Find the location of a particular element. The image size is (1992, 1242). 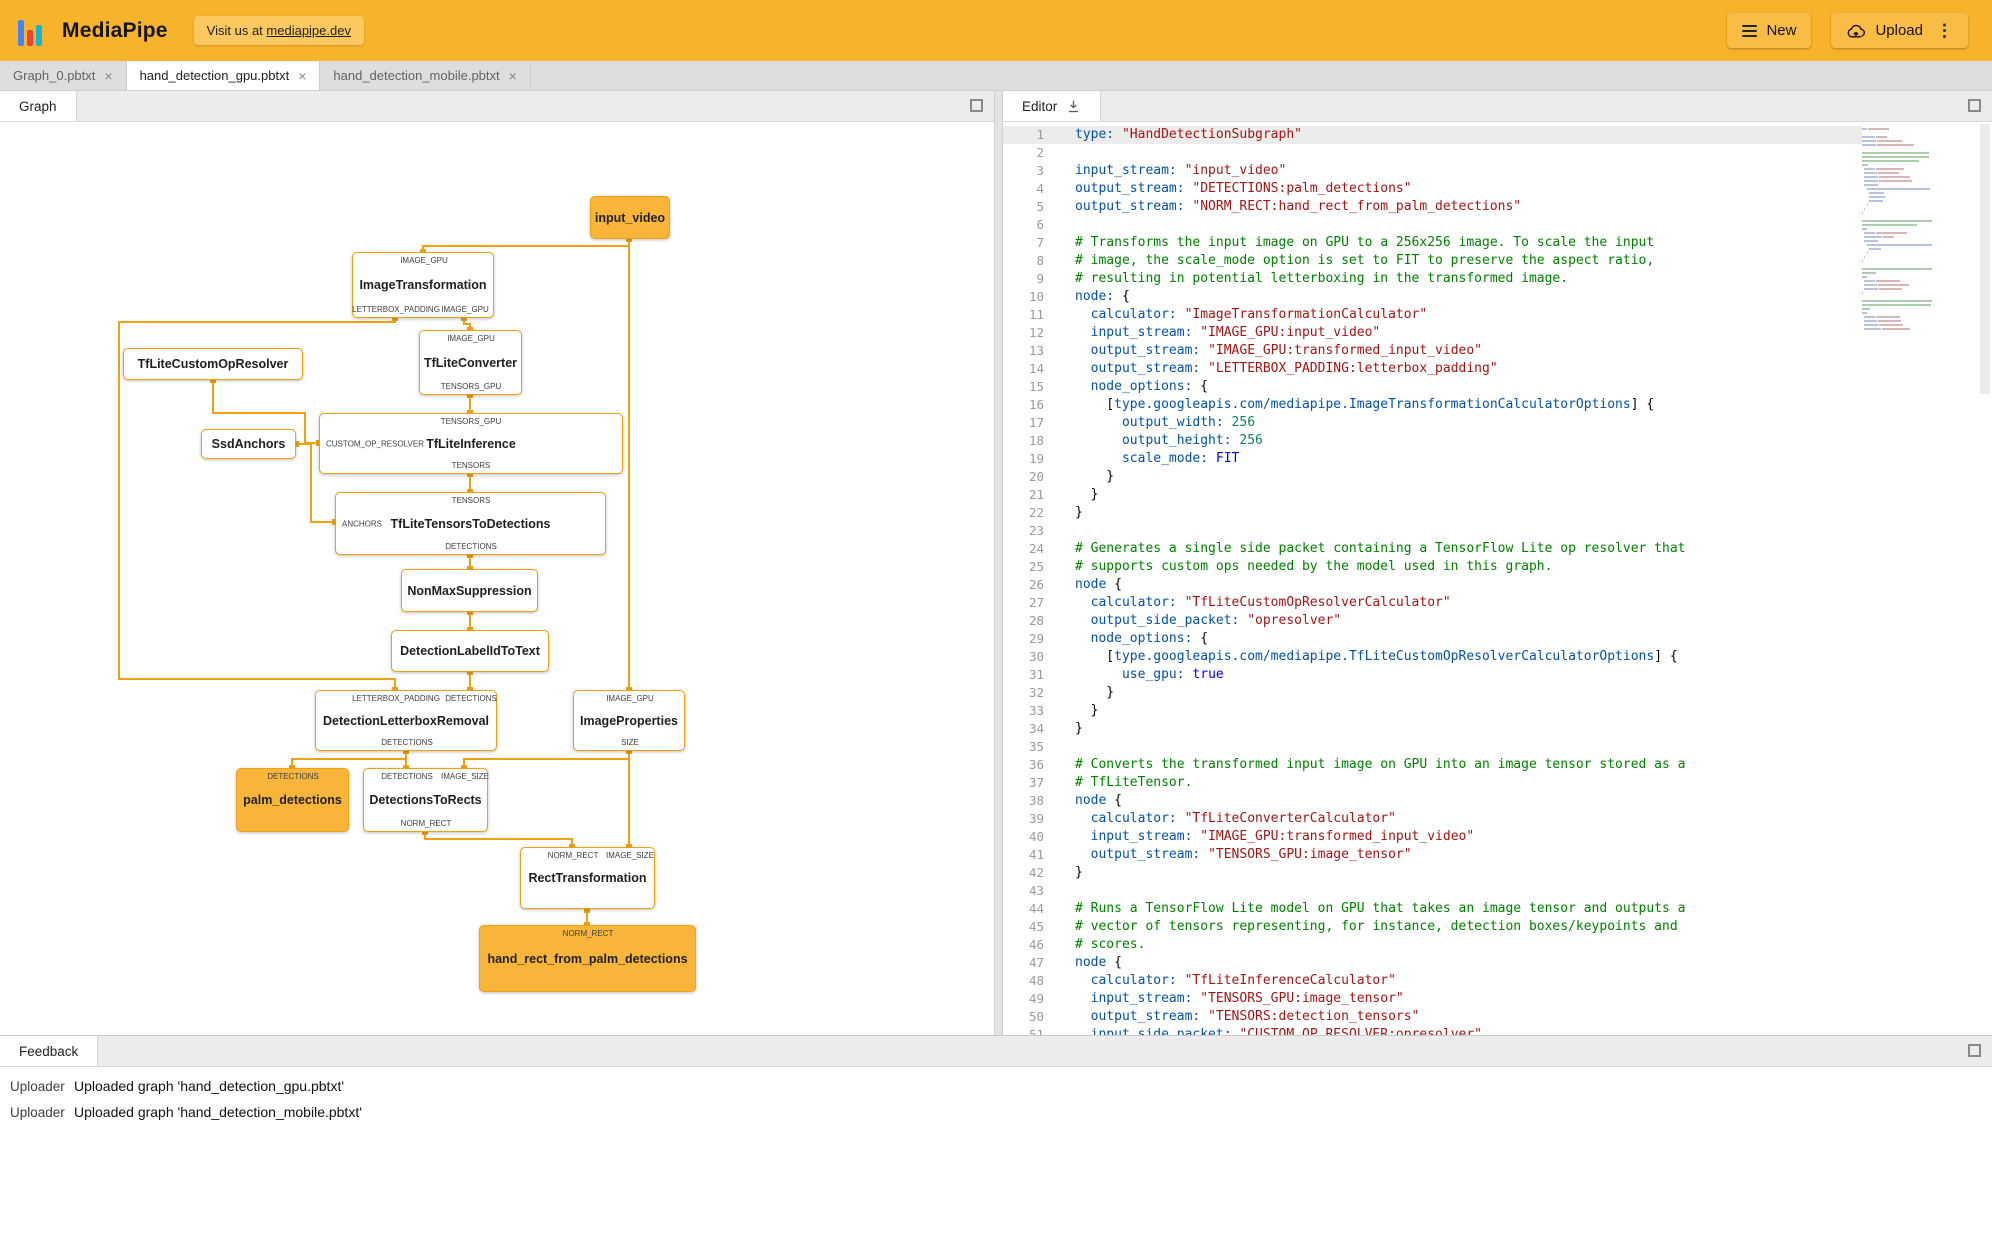

graph-node-input_video: input_video is located at coordinates (630, 217).